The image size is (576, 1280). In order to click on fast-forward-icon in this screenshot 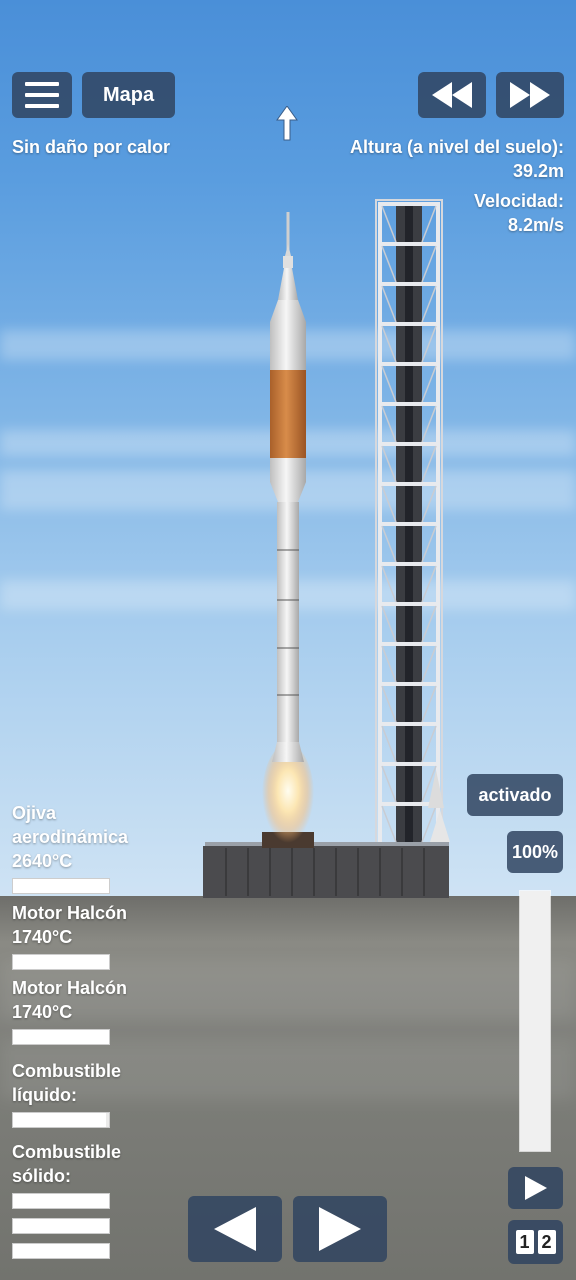, I will do `click(530, 95)`.